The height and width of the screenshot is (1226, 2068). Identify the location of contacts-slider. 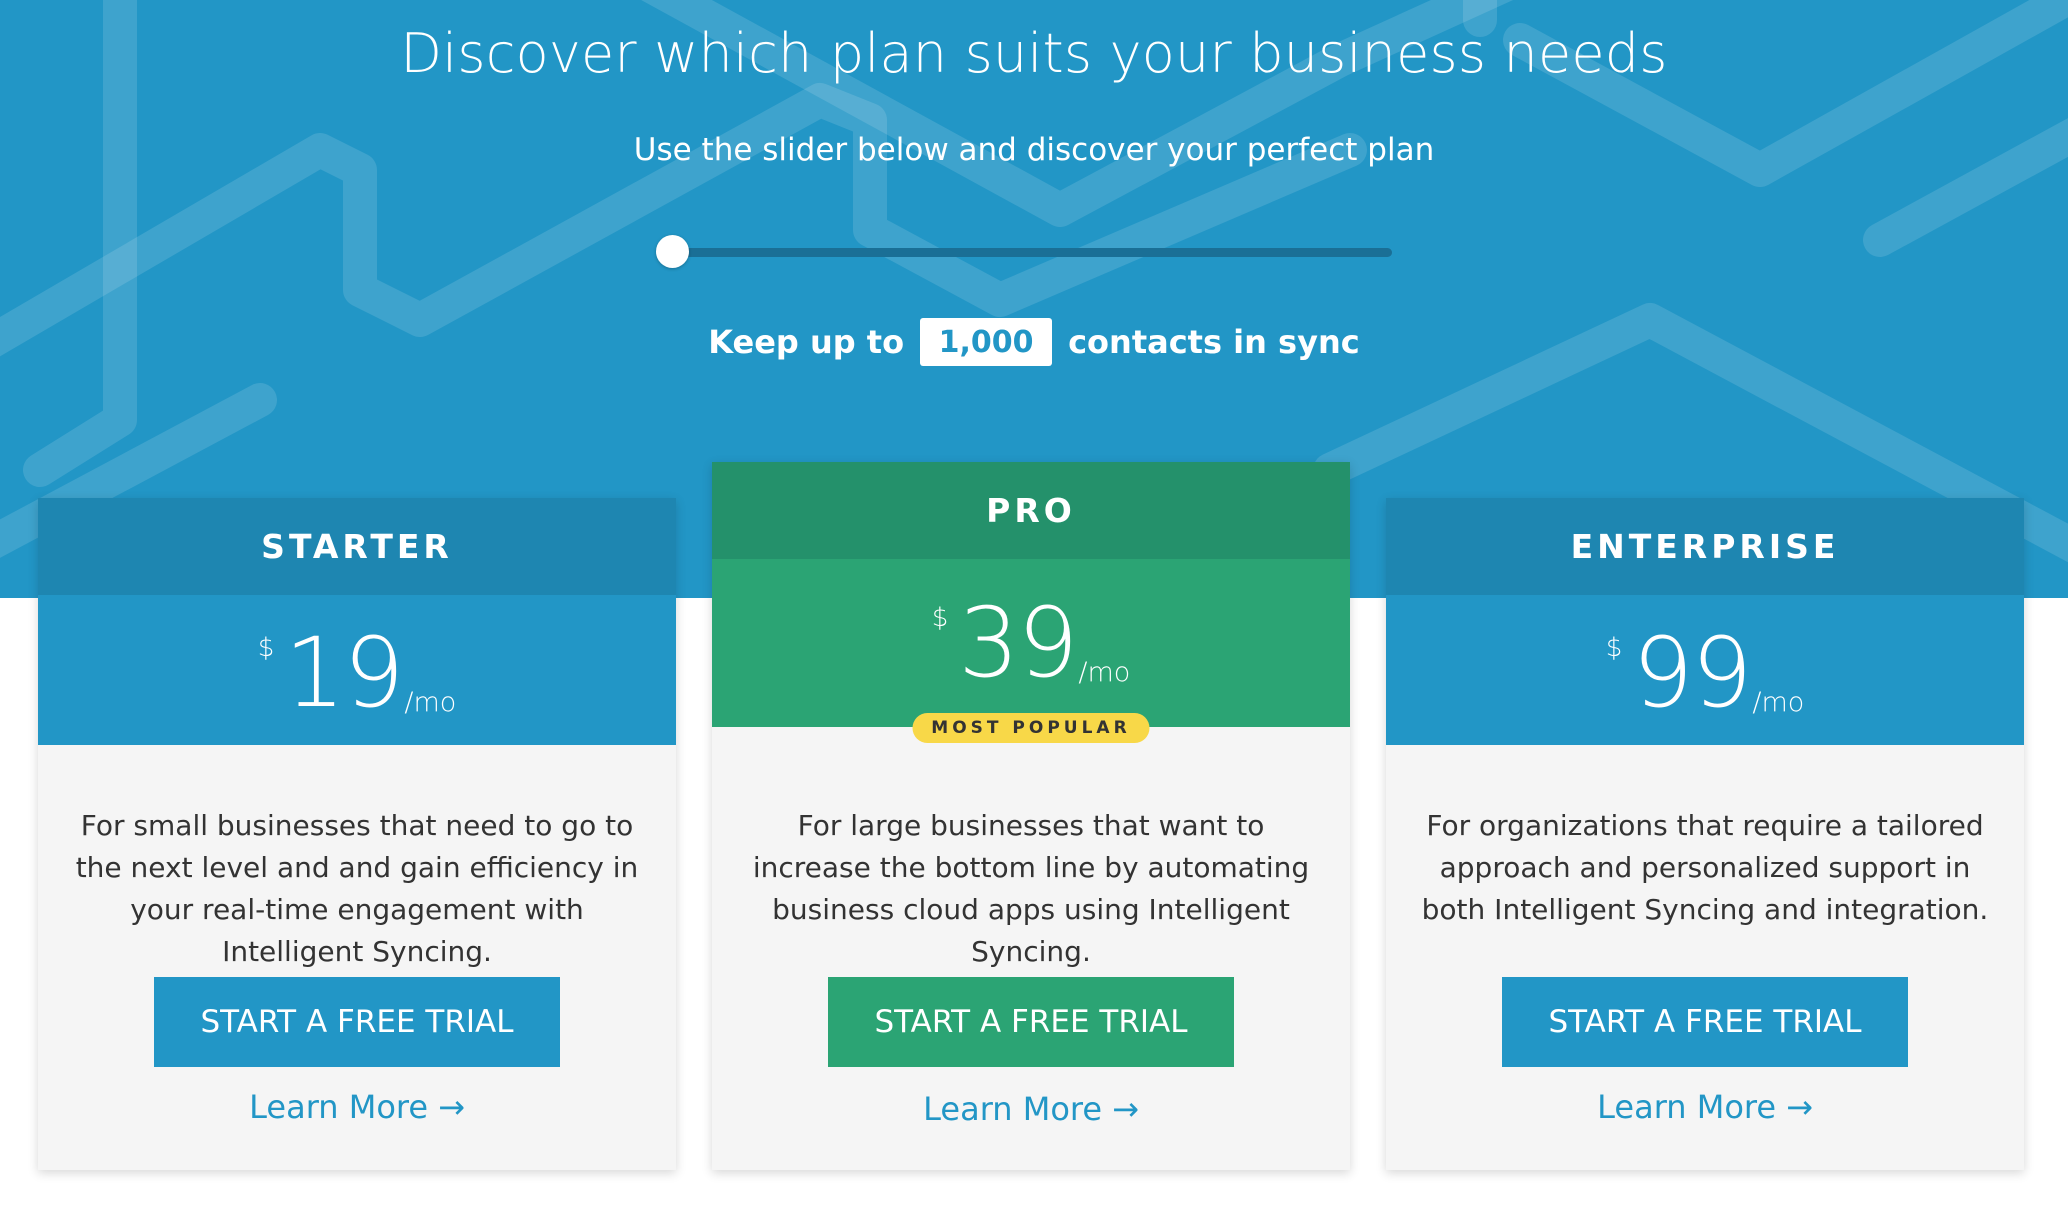
(1025, 252).